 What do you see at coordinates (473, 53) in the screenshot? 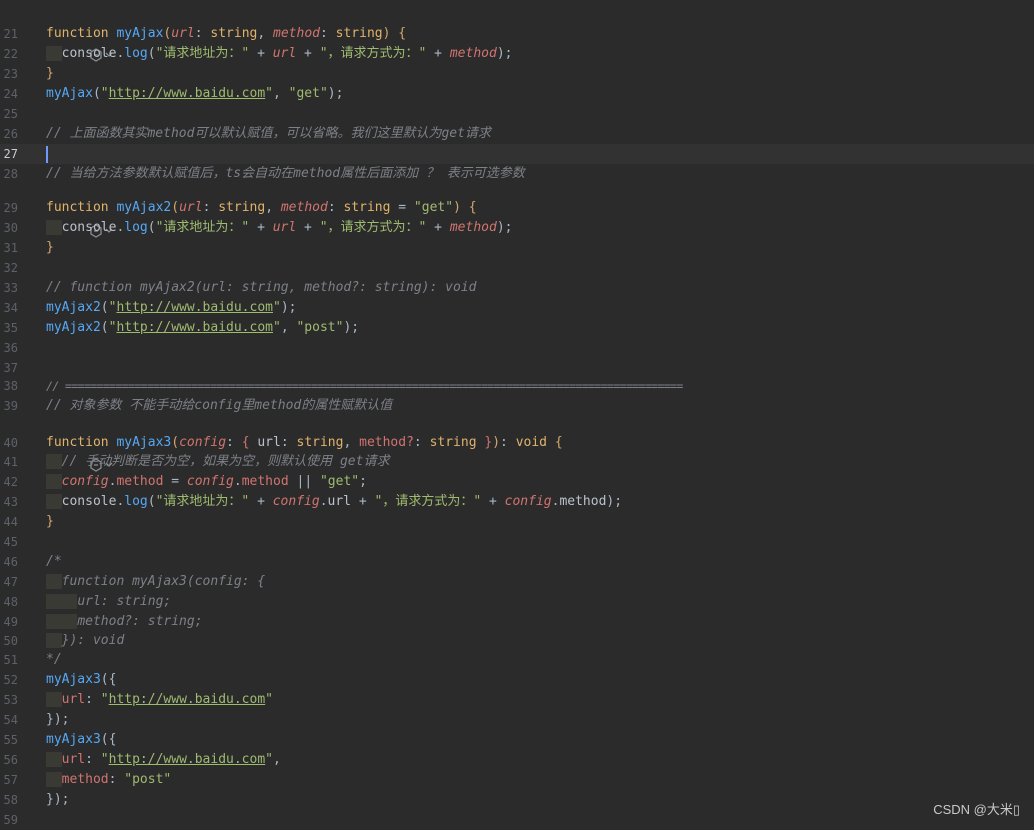
I see `param: method` at bounding box center [473, 53].